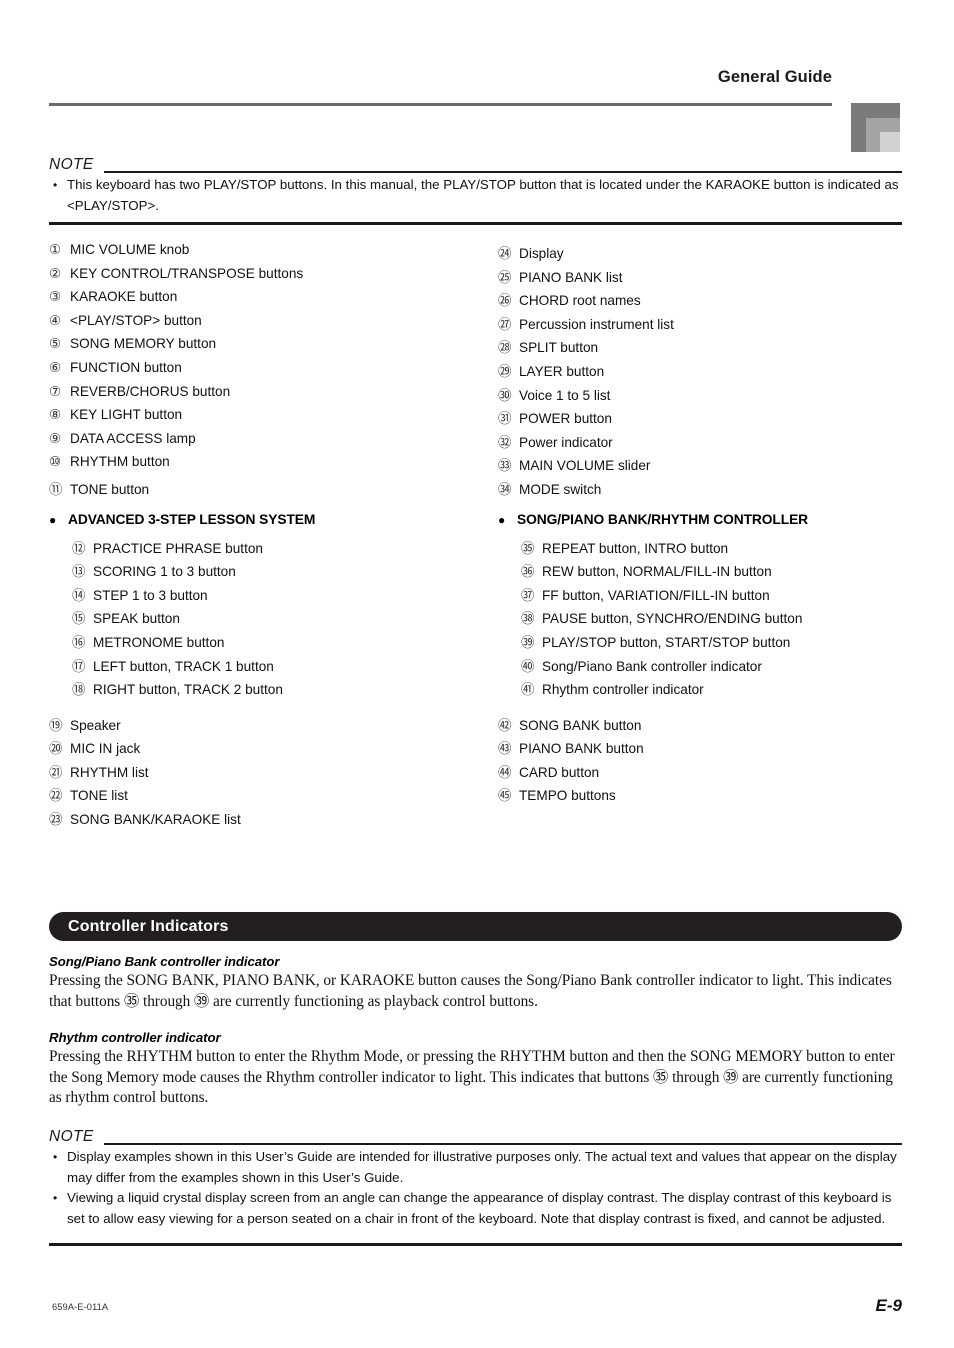 The image size is (954, 1348). I want to click on index-label: PIANO BANK list, so click(571, 277).